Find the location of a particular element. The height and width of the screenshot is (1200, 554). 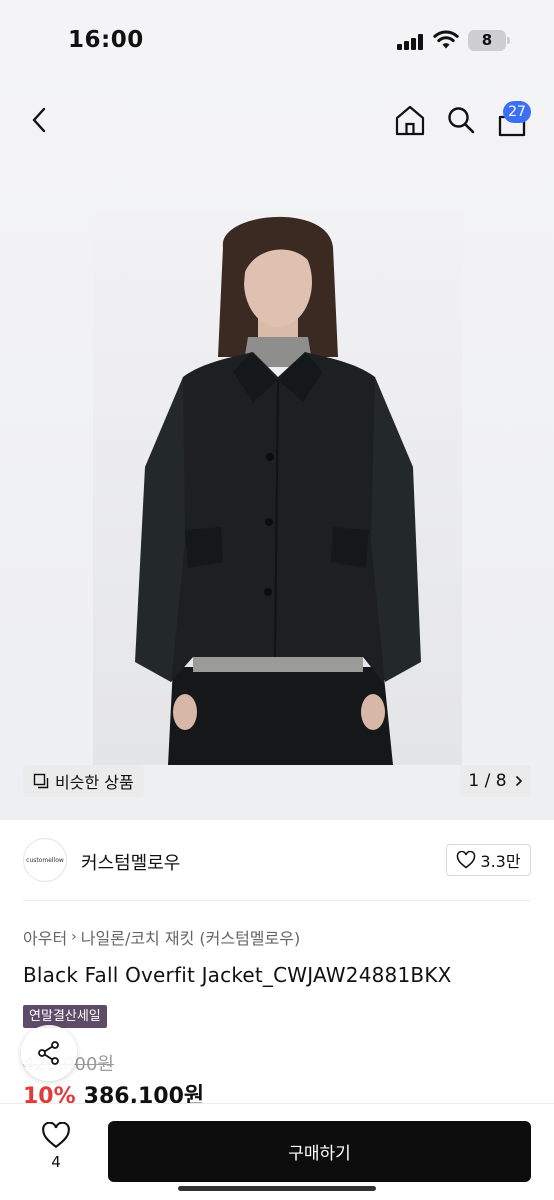

sale-badge: 연말결산세일 is located at coordinates (65, 1016).